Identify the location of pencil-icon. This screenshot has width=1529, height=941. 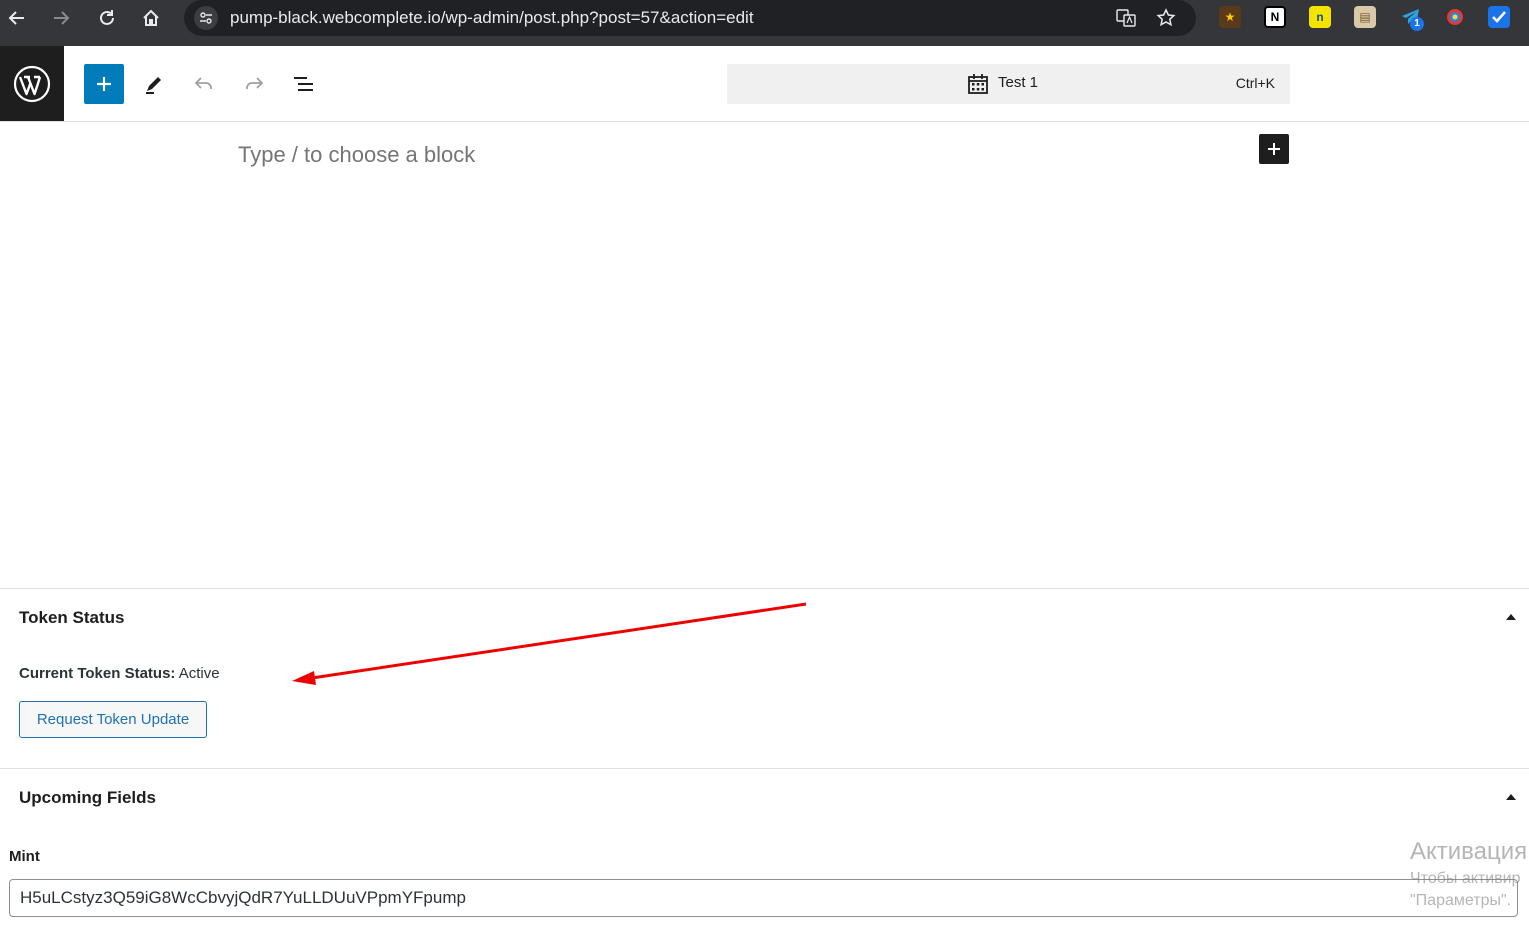
(153, 85).